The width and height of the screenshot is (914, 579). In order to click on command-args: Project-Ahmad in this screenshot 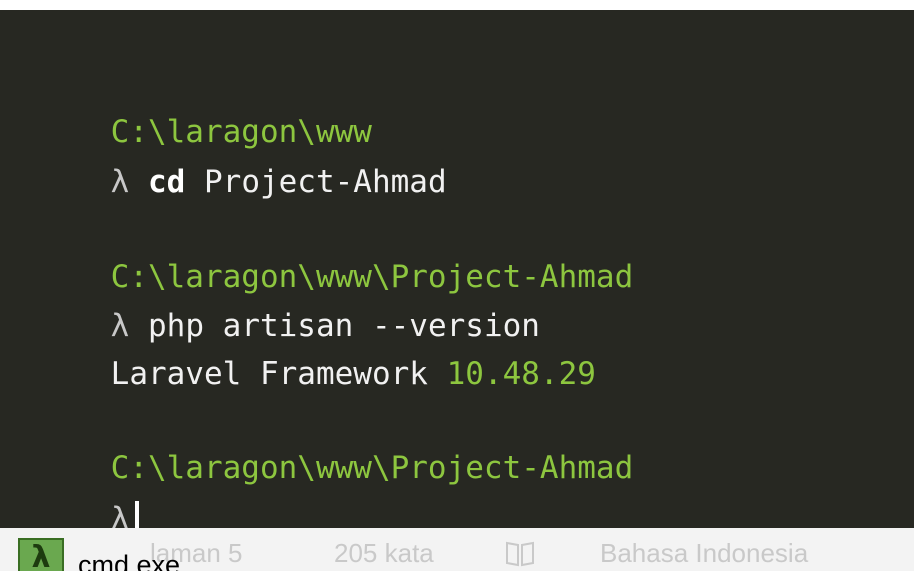, I will do `click(316, 182)`.